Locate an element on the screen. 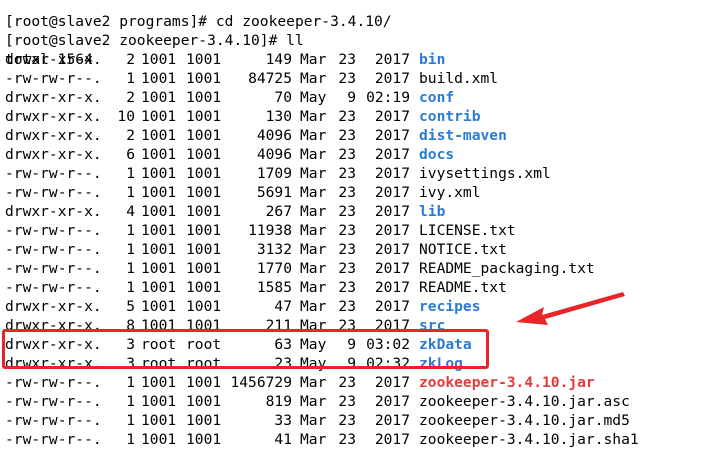 This screenshot has height=449, width=706. list-item: drwxr-xr-x. 10 1001 1001 130 Mar 23 2017 contrib is located at coordinates (353, 116).